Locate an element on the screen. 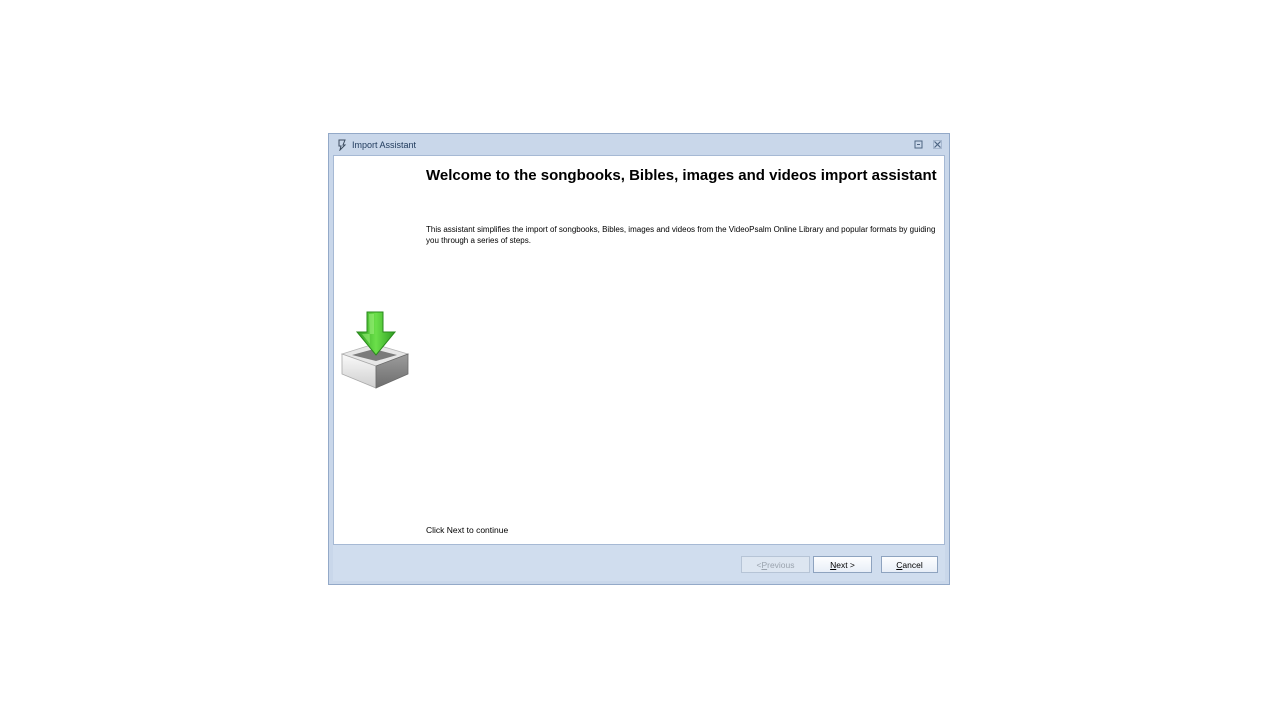 The height and width of the screenshot is (720, 1280). cancel-button-rest: ancel is located at coordinates (912, 564).